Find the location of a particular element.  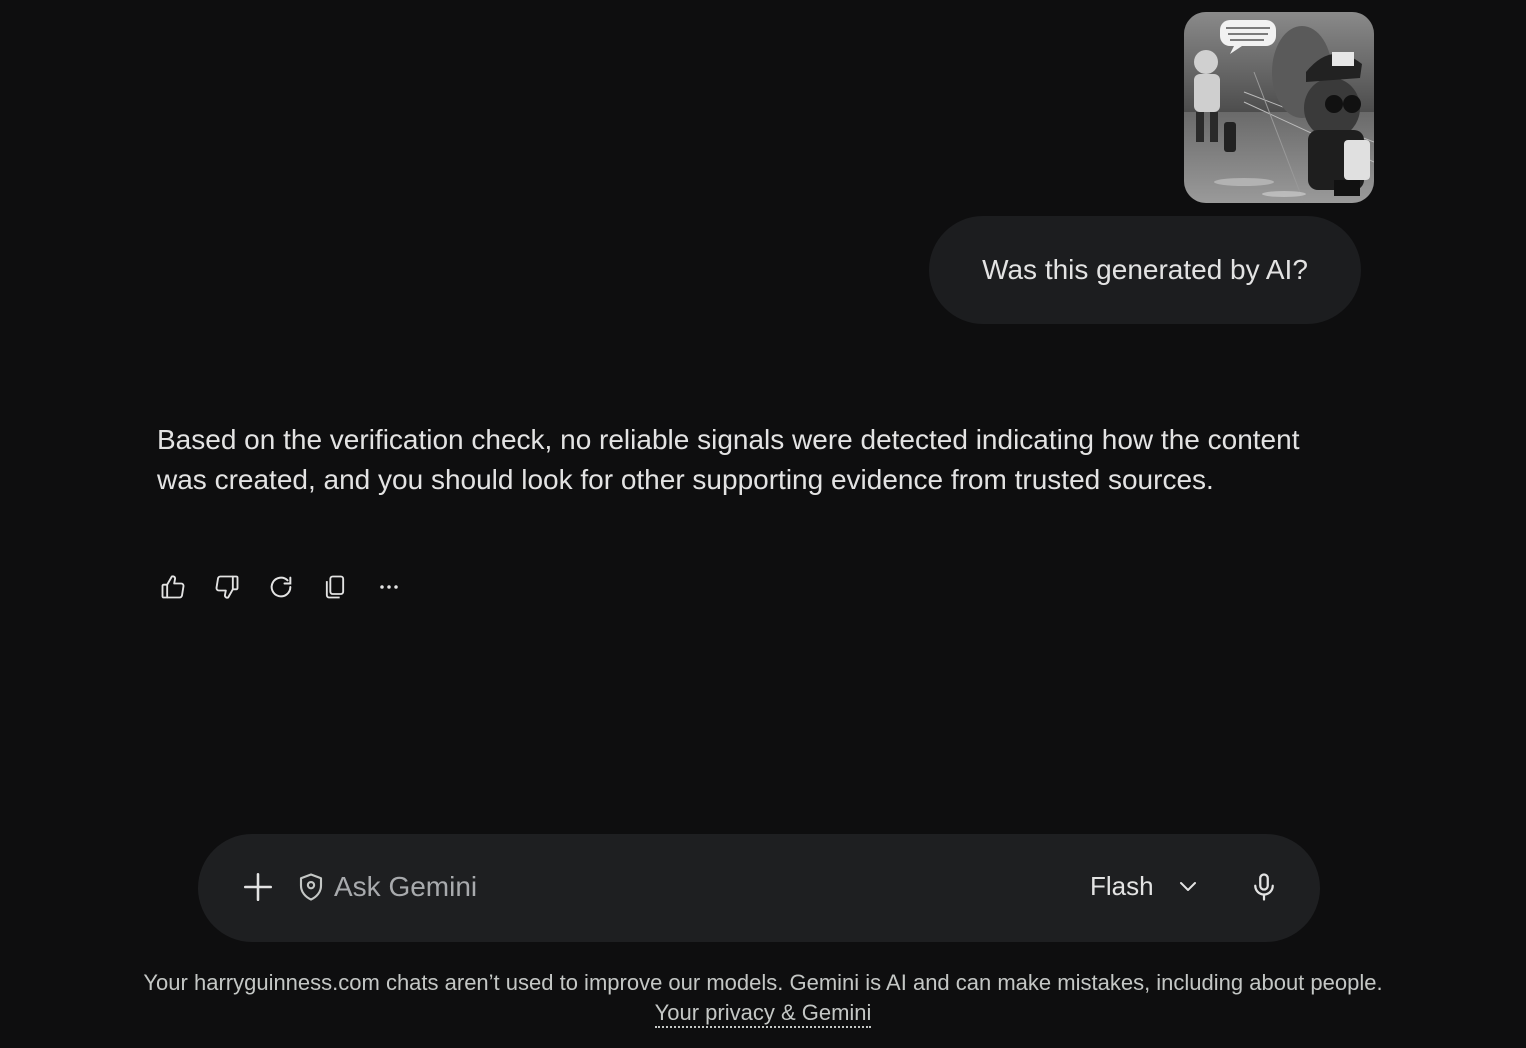

thumbs-up-icon is located at coordinates (173, 587).